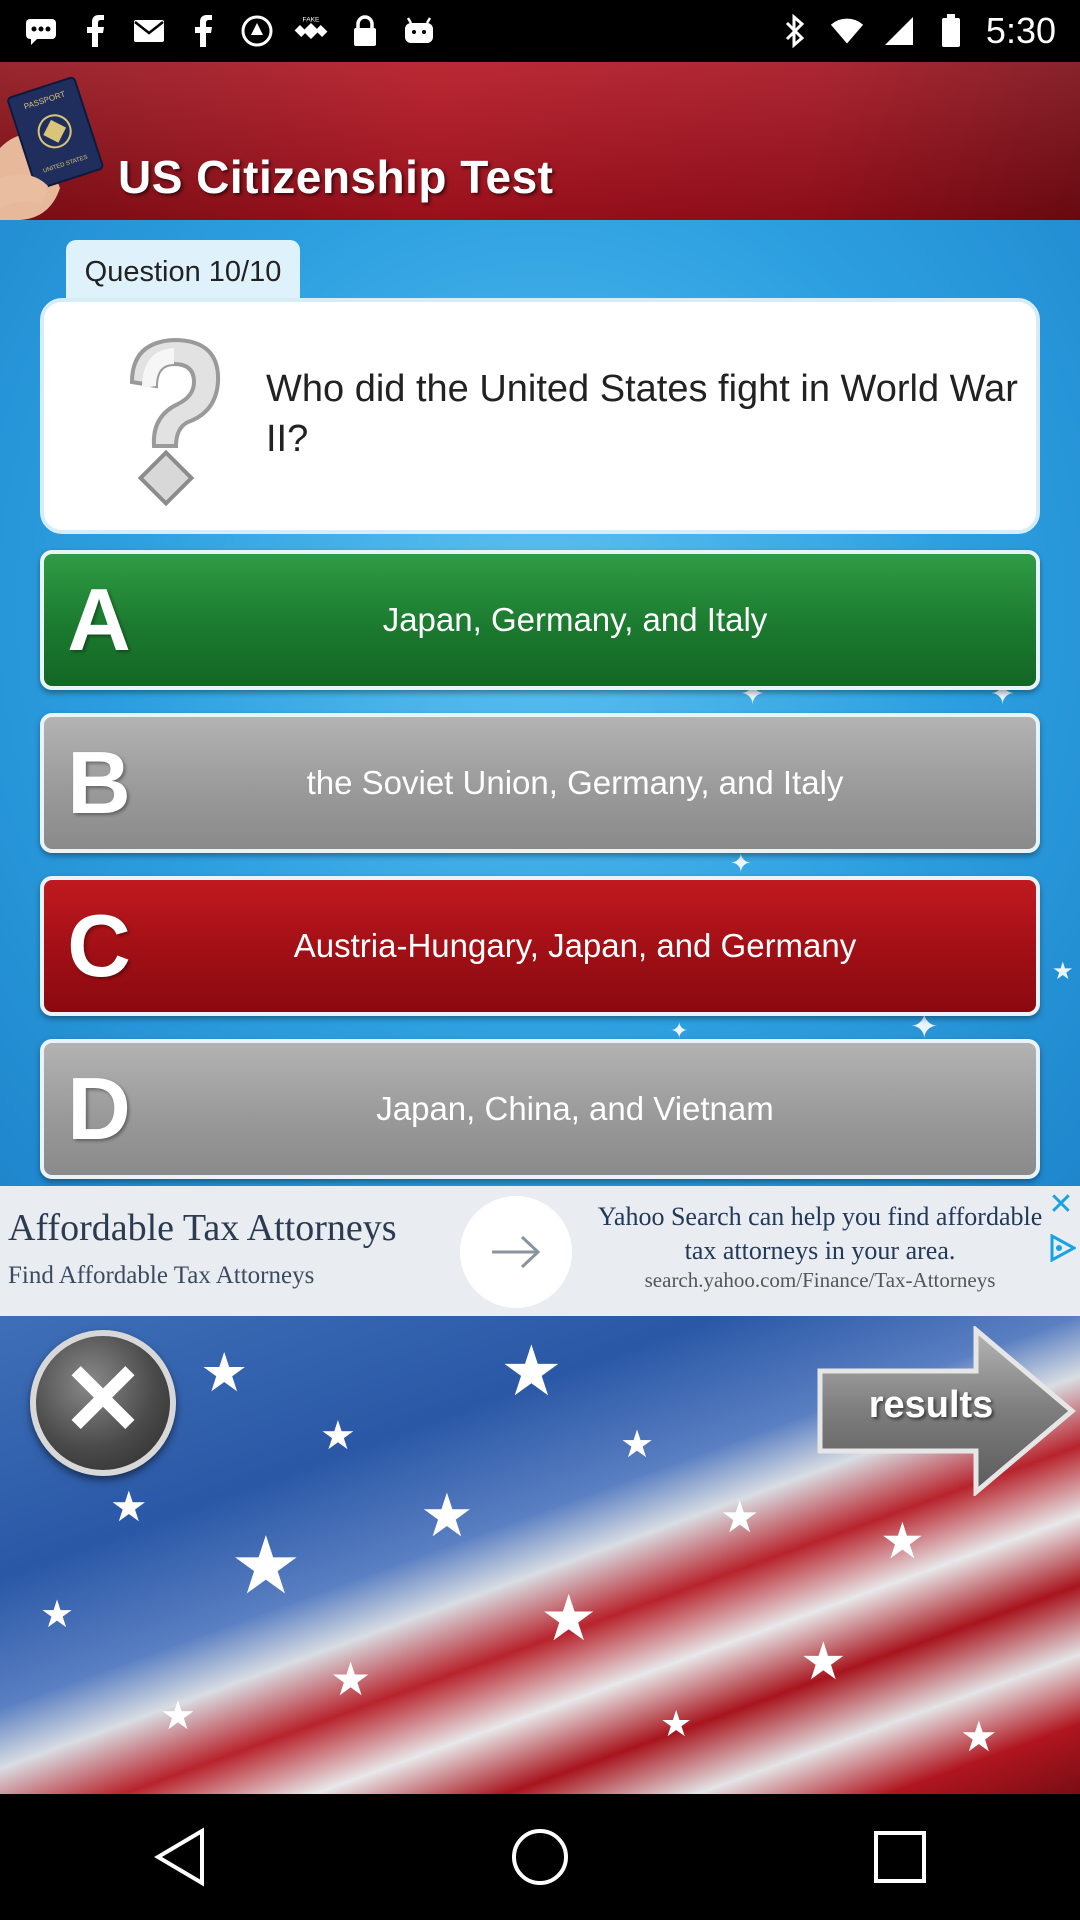 The width and height of the screenshot is (1080, 1920). What do you see at coordinates (365, 31) in the screenshot?
I see `lock-icon` at bounding box center [365, 31].